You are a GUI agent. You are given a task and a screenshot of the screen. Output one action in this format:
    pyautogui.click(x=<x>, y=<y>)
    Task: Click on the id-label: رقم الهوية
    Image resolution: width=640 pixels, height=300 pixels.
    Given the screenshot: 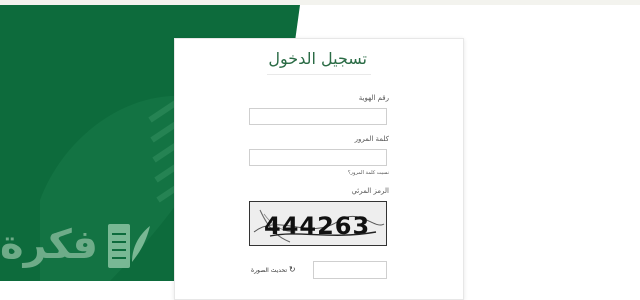 What is the action you would take?
    pyautogui.click(x=373, y=98)
    